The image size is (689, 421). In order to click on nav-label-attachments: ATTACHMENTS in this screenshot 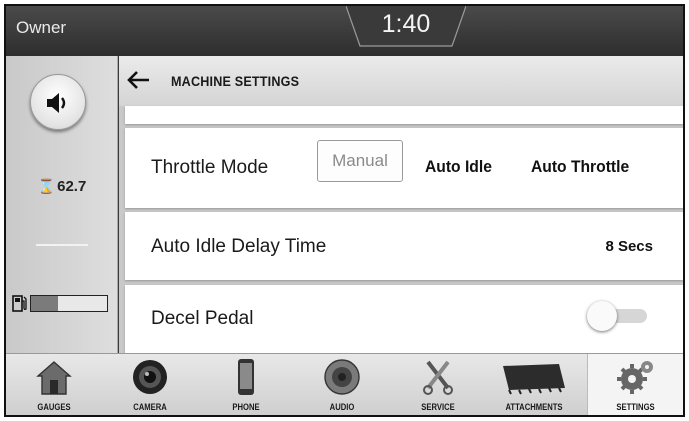, I will do `click(534, 407)`.